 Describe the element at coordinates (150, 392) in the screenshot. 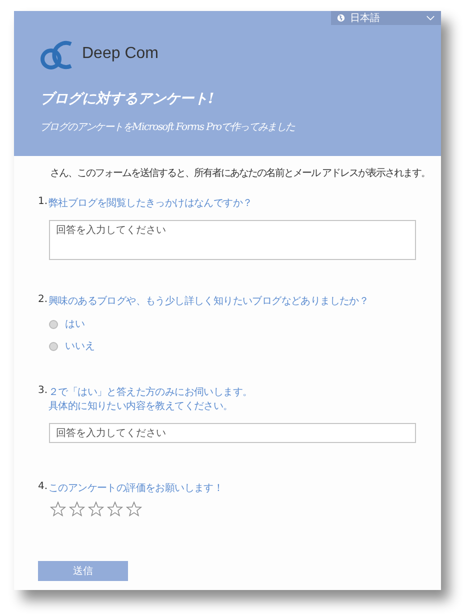

I see `question-text: ２で「はい」と答えた方のみにお伺いします。` at that location.